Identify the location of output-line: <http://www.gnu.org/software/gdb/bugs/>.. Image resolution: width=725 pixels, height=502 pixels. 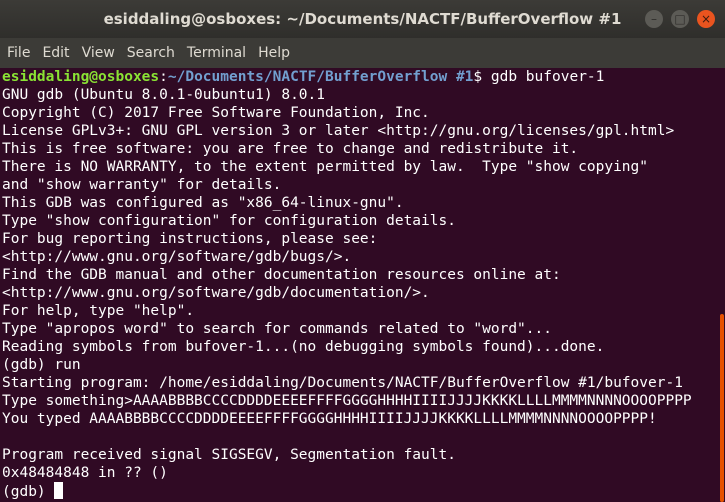
(177, 257).